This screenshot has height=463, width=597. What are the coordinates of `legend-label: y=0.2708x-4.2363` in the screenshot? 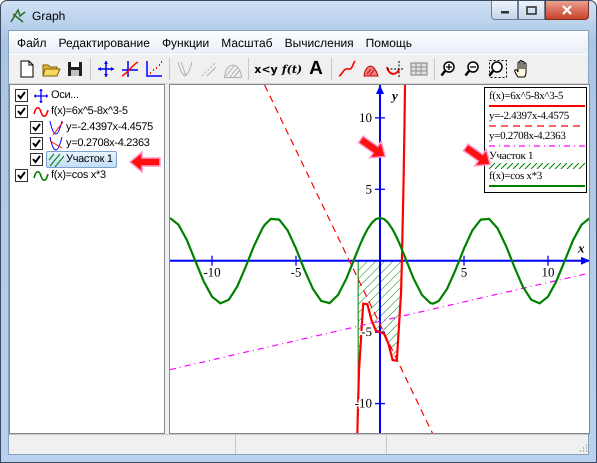 It's located at (528, 136).